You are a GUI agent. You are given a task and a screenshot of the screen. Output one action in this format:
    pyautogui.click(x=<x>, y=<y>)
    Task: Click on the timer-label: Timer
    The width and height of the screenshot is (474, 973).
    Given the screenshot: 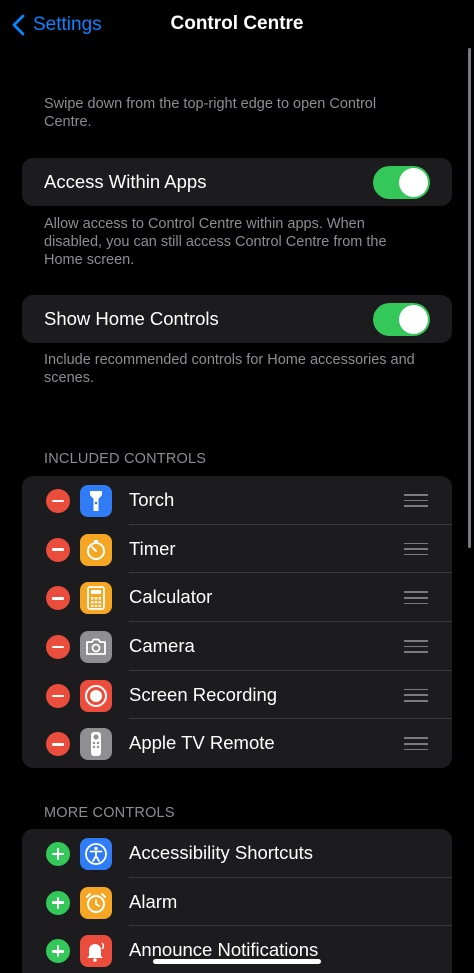 What is the action you would take?
    pyautogui.click(x=152, y=548)
    